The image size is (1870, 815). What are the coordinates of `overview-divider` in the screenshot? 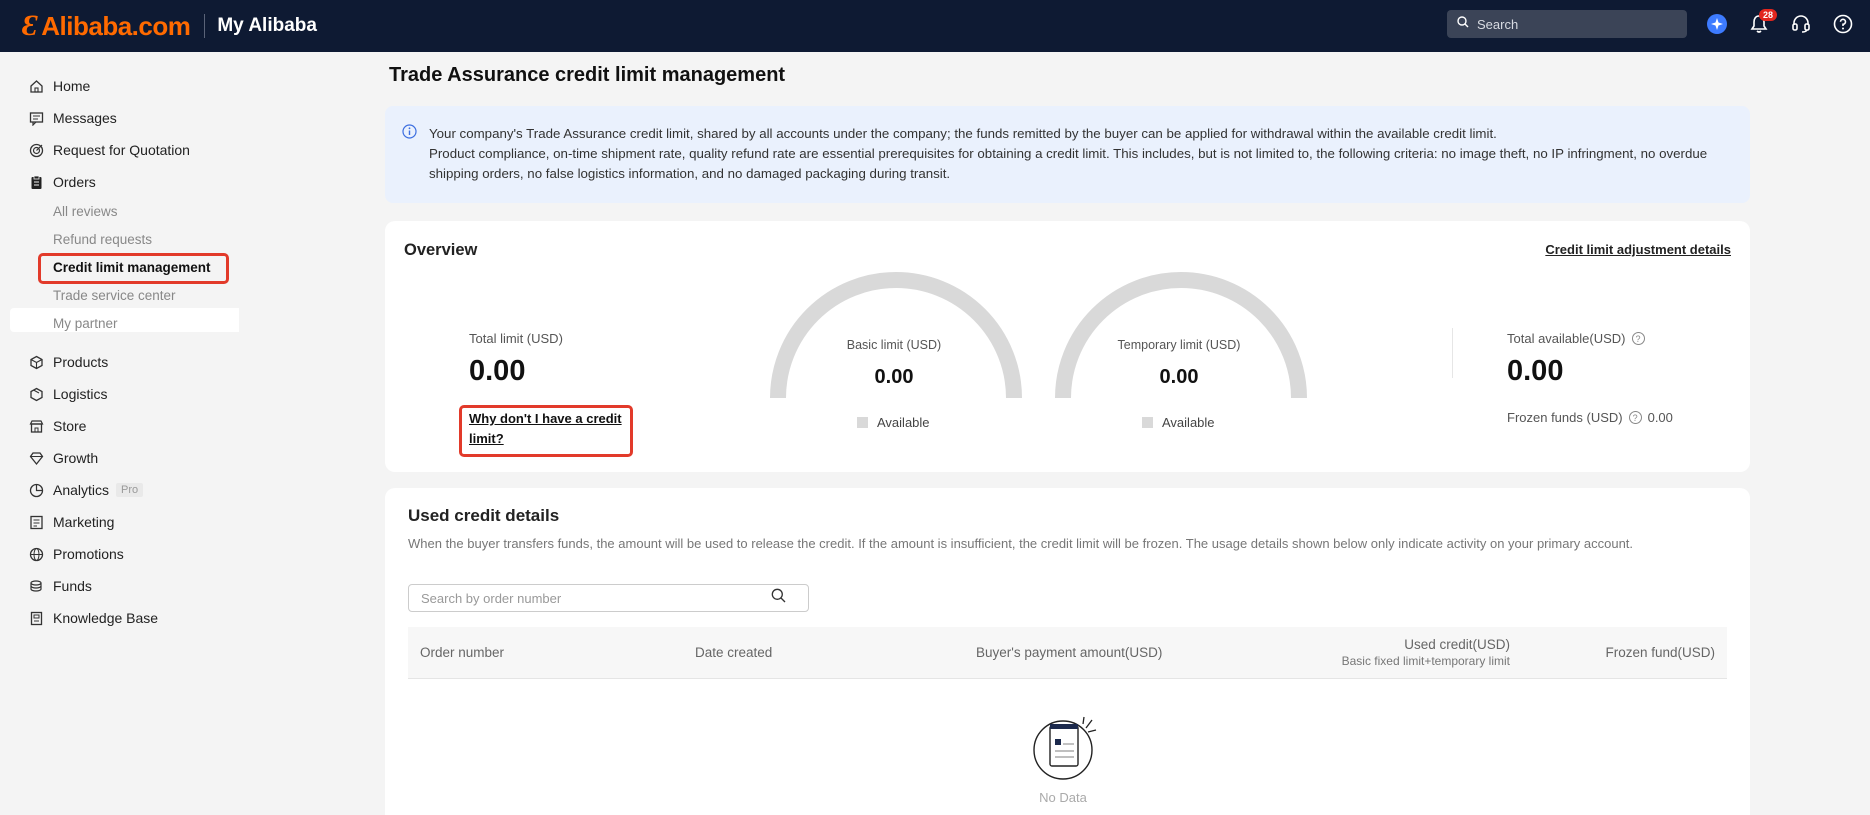 It's located at (1452, 353).